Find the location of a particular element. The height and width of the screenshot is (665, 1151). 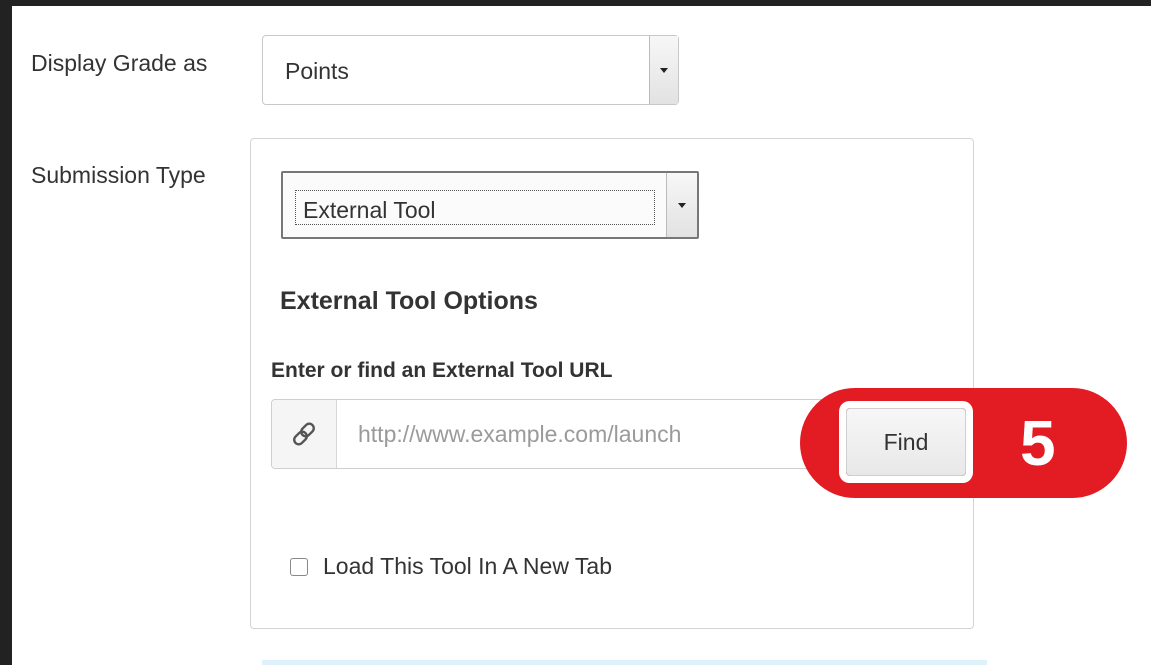

external-tool-url-label: Enter or find an External Tool URL is located at coordinates (442, 370).